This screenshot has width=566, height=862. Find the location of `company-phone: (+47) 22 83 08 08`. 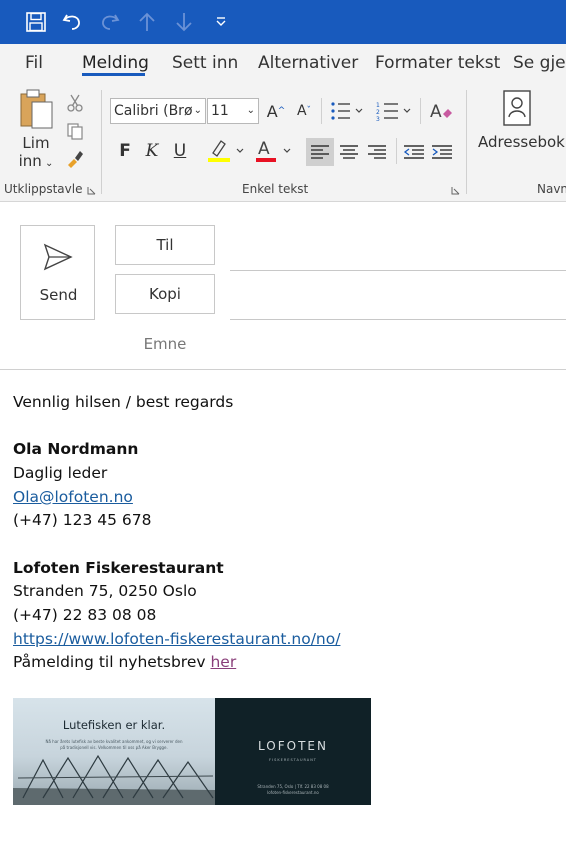

company-phone: (+47) 22 83 08 08 is located at coordinates (85, 615).